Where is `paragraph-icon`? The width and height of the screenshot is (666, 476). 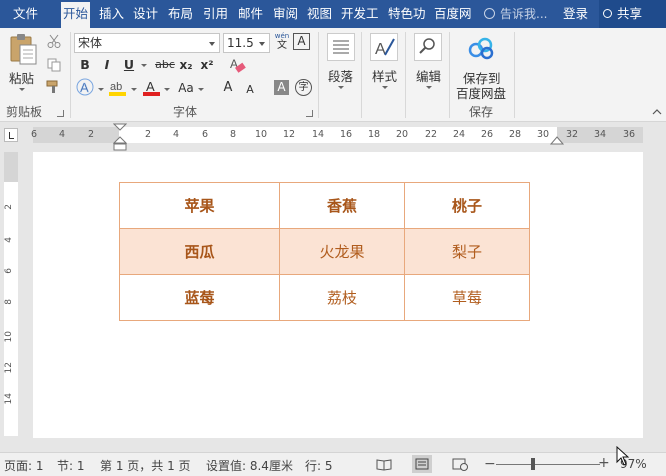
paragraph-icon is located at coordinates (341, 47).